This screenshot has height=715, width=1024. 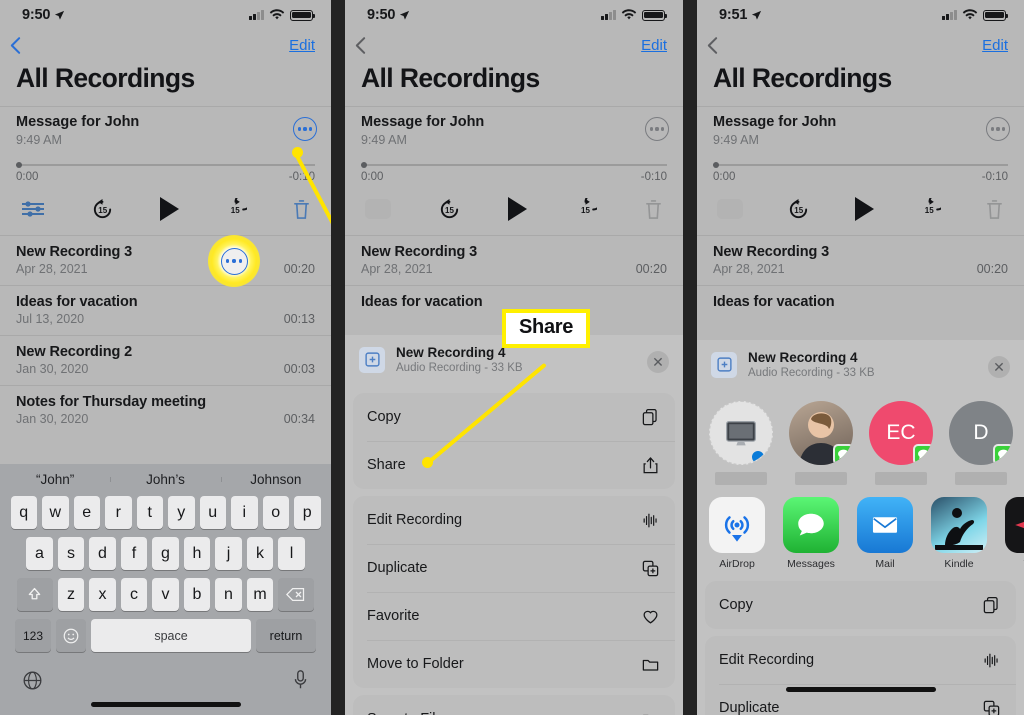 What do you see at coordinates (514, 465) in the screenshot?
I see `menu-item-share: Share` at bounding box center [514, 465].